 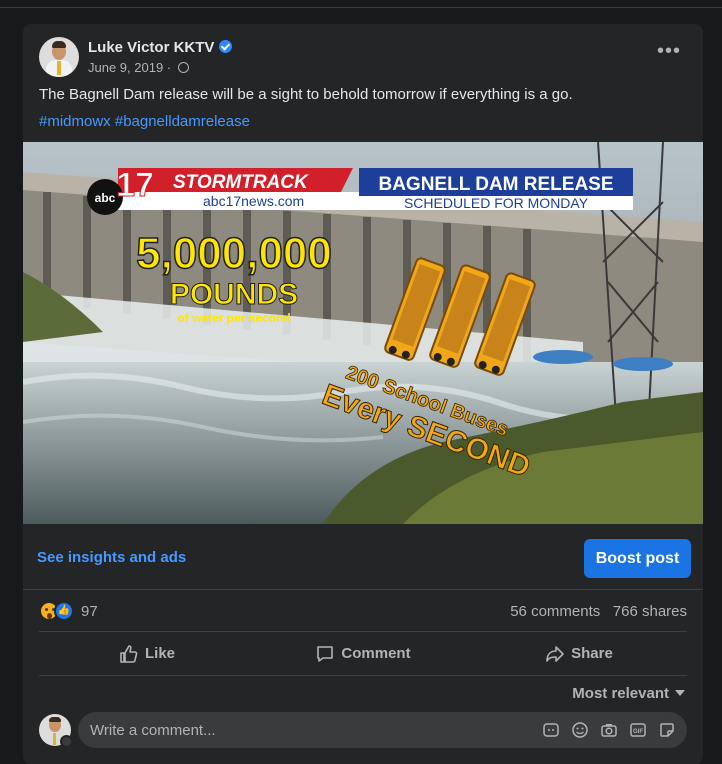 What do you see at coordinates (592, 653) in the screenshot?
I see `share-label: Share` at bounding box center [592, 653].